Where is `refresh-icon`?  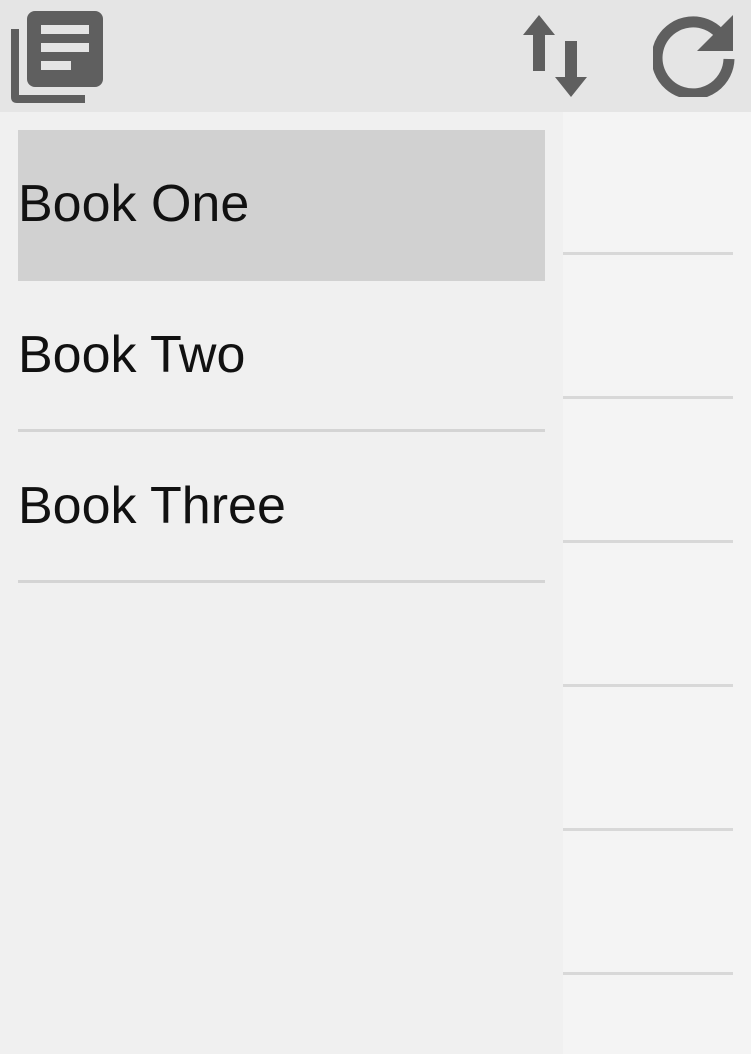
refresh-icon is located at coordinates (694, 56).